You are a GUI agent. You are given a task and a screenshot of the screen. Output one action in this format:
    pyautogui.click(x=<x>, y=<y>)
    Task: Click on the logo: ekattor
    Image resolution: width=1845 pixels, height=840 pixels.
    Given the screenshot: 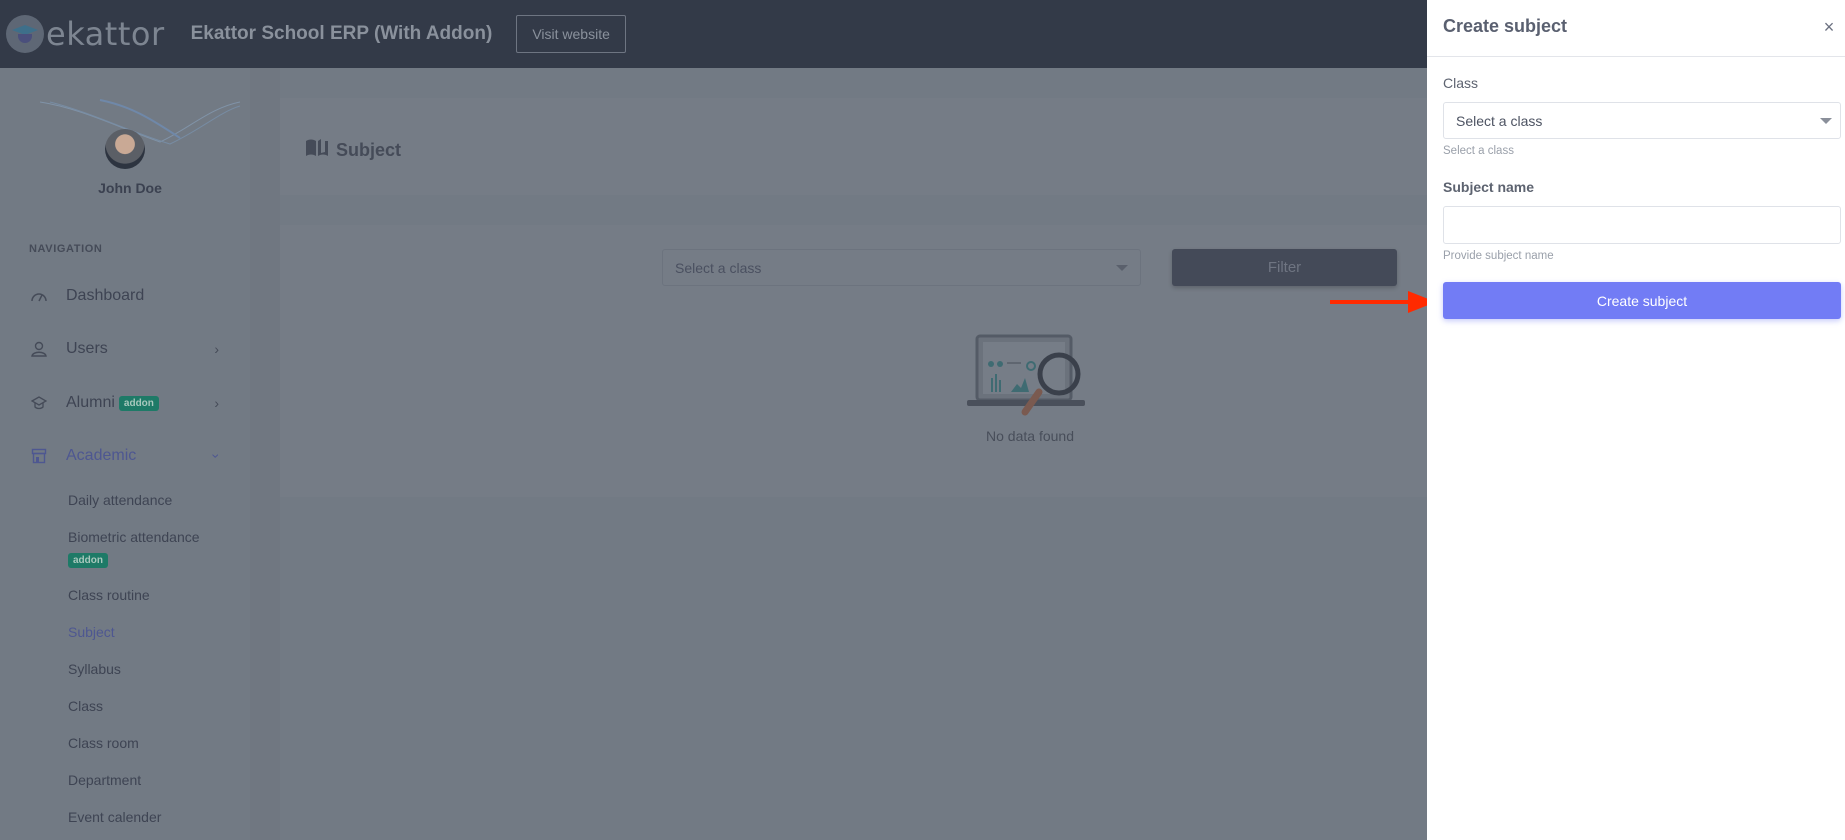 What is the action you would take?
    pyautogui.click(x=85, y=34)
    